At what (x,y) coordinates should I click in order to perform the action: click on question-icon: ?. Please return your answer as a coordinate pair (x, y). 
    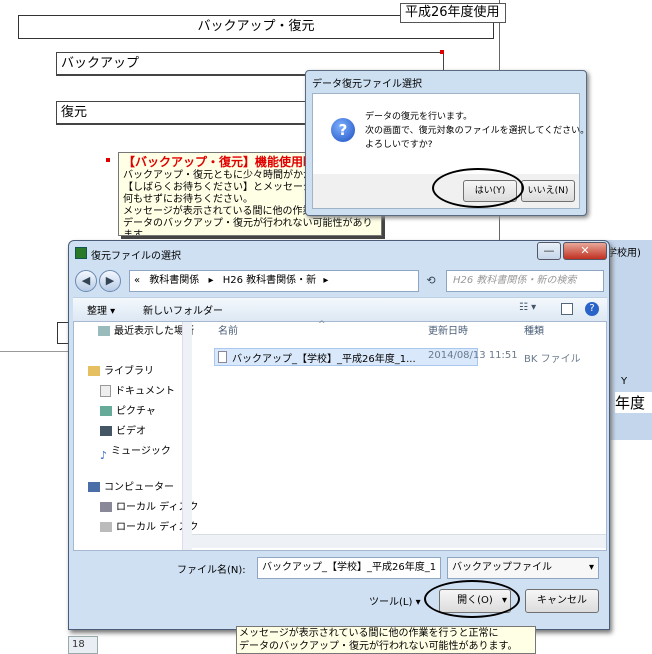
    Looking at the image, I should click on (343, 130).